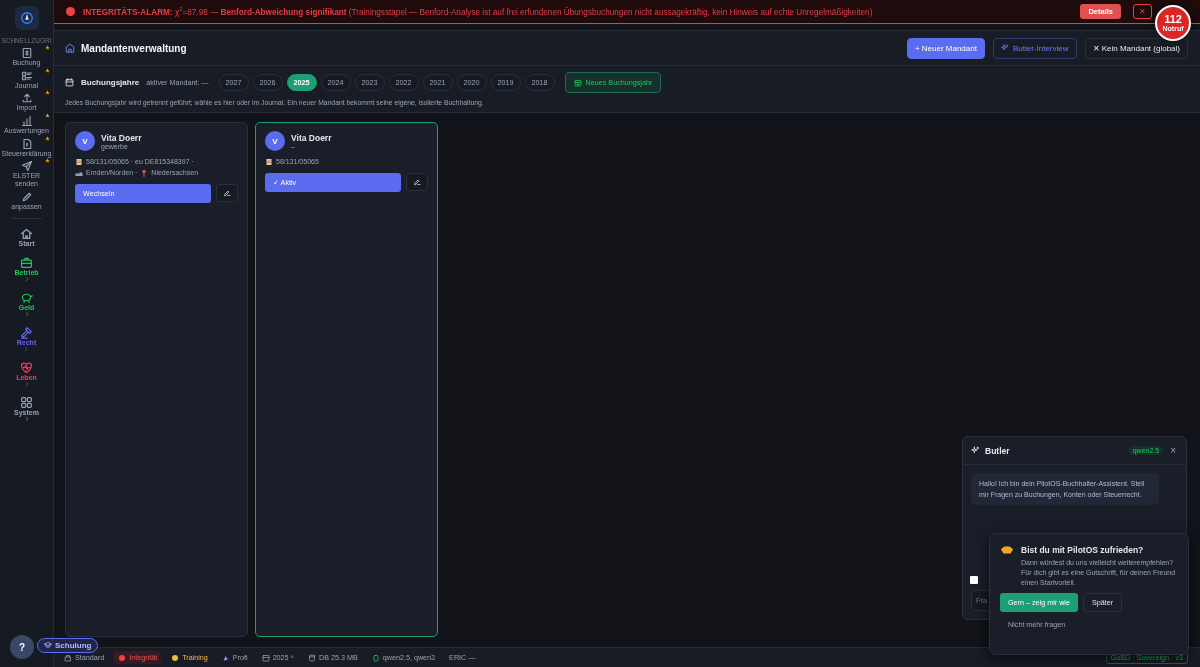 Image resolution: width=1200 pixels, height=667 pixels. Describe the element at coordinates (134, 48) in the screenshot. I see `page-title: Mandantenverwaltung` at that location.